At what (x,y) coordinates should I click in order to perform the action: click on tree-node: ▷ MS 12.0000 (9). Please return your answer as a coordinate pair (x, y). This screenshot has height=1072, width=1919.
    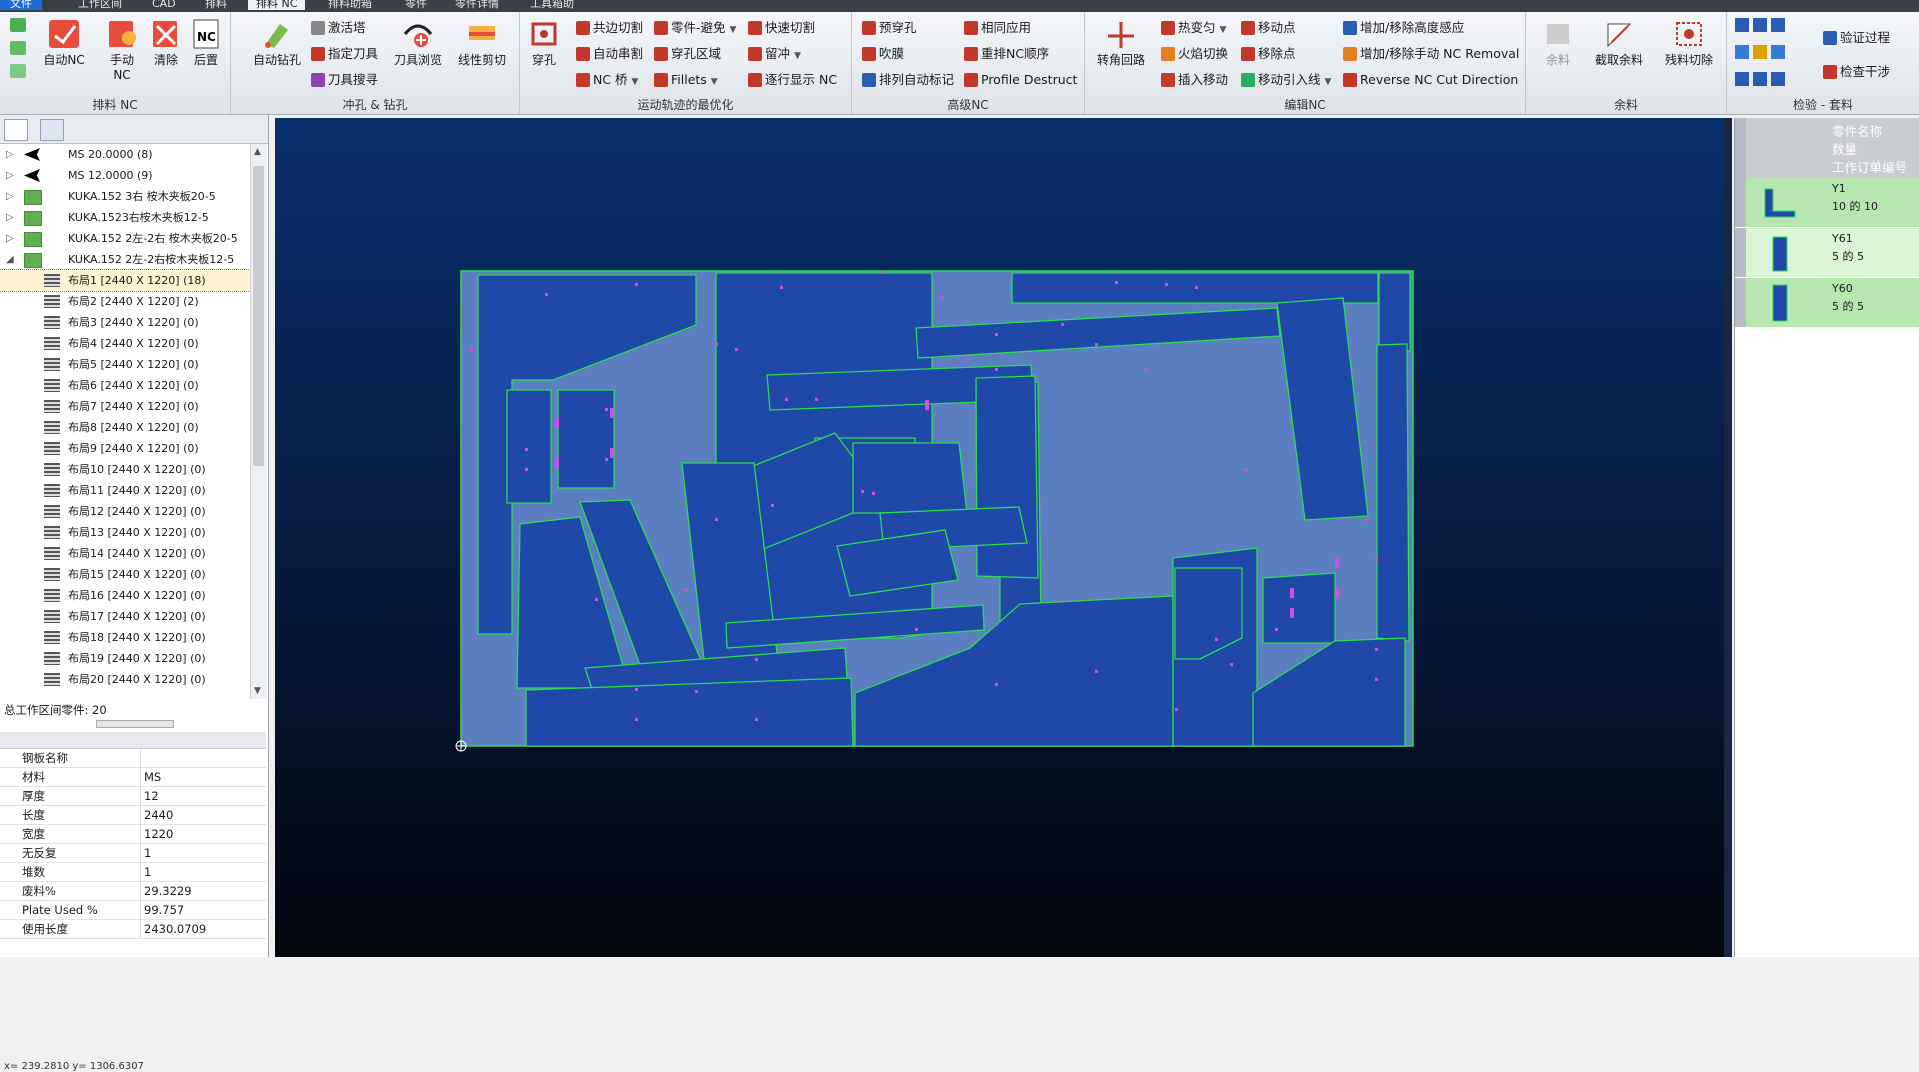
    Looking at the image, I should click on (125, 175).